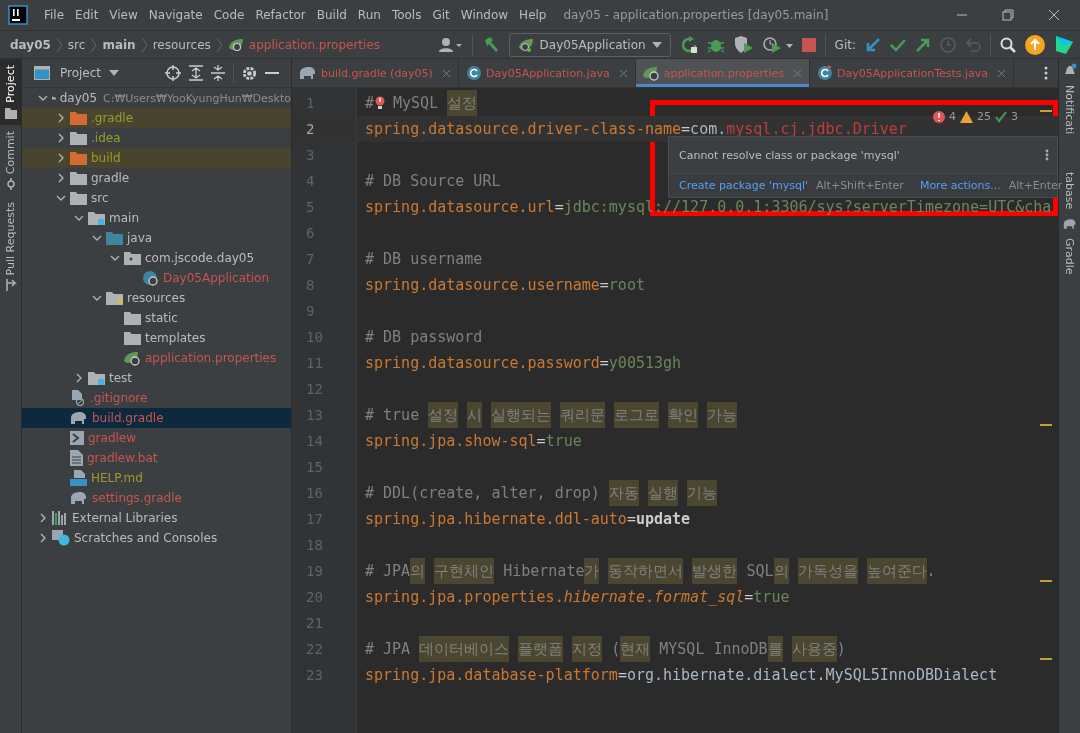 The width and height of the screenshot is (1080, 733). I want to click on tree-label: settings.gradle, so click(137, 498).